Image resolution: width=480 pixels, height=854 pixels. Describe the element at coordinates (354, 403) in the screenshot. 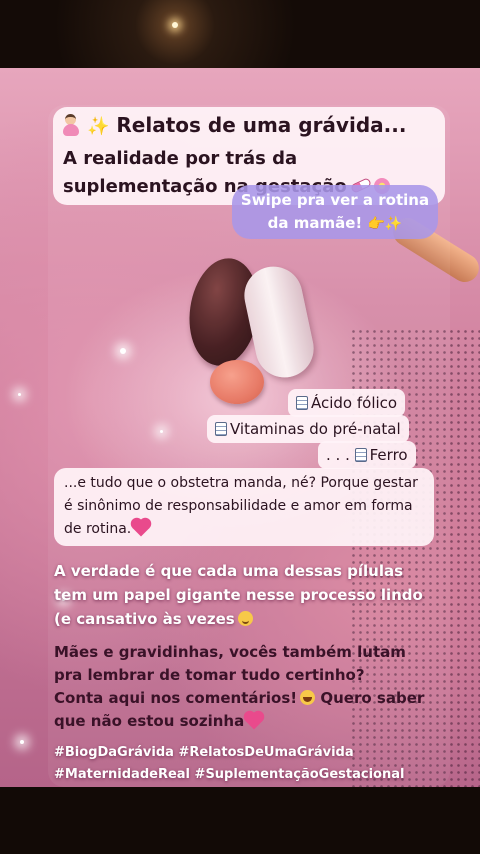

I see `supplement-label: Ácido fólico` at that location.